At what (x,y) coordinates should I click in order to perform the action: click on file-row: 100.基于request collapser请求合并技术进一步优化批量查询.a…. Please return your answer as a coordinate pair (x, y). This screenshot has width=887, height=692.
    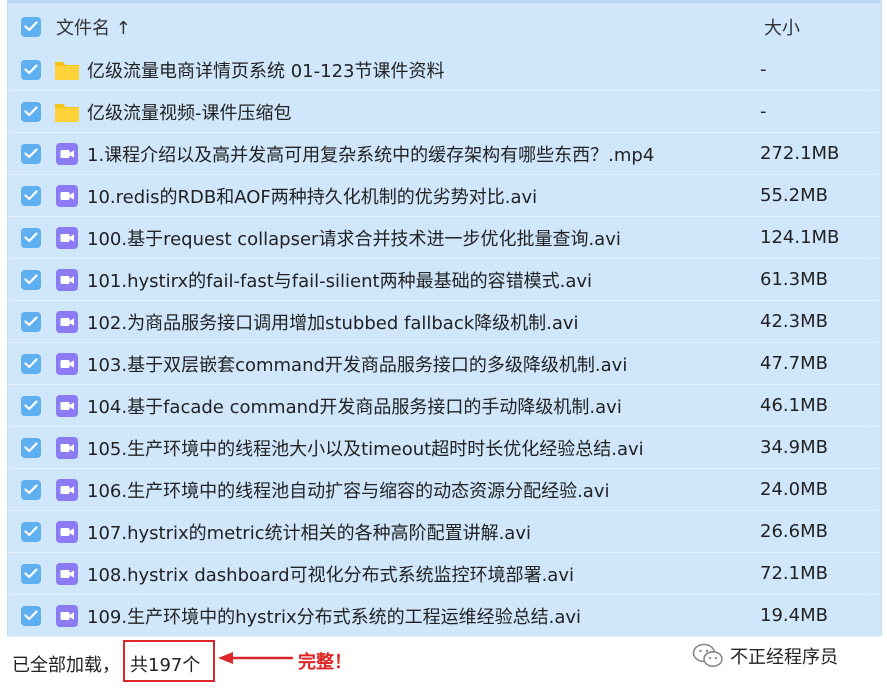
    Looking at the image, I should click on (443, 237).